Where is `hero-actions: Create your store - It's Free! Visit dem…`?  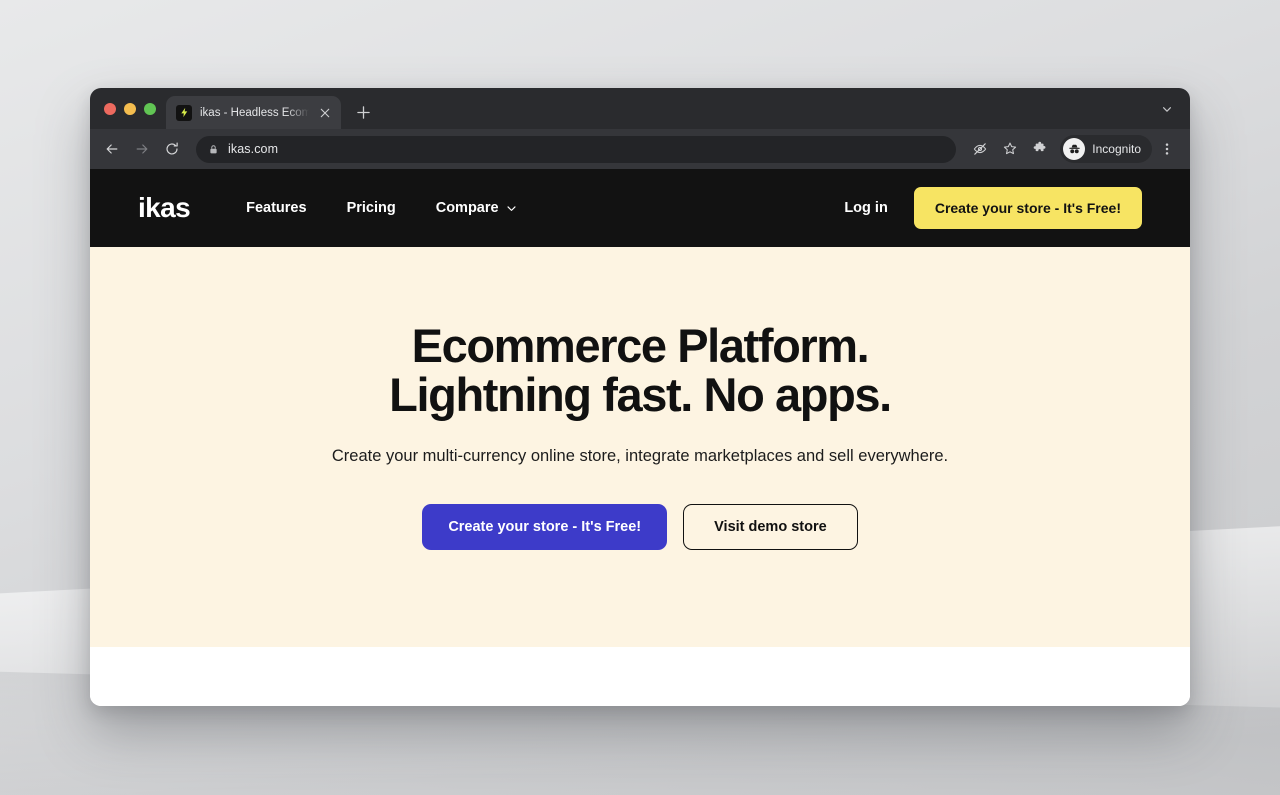
hero-actions: Create your store - It's Free! Visit dem… is located at coordinates (640, 526).